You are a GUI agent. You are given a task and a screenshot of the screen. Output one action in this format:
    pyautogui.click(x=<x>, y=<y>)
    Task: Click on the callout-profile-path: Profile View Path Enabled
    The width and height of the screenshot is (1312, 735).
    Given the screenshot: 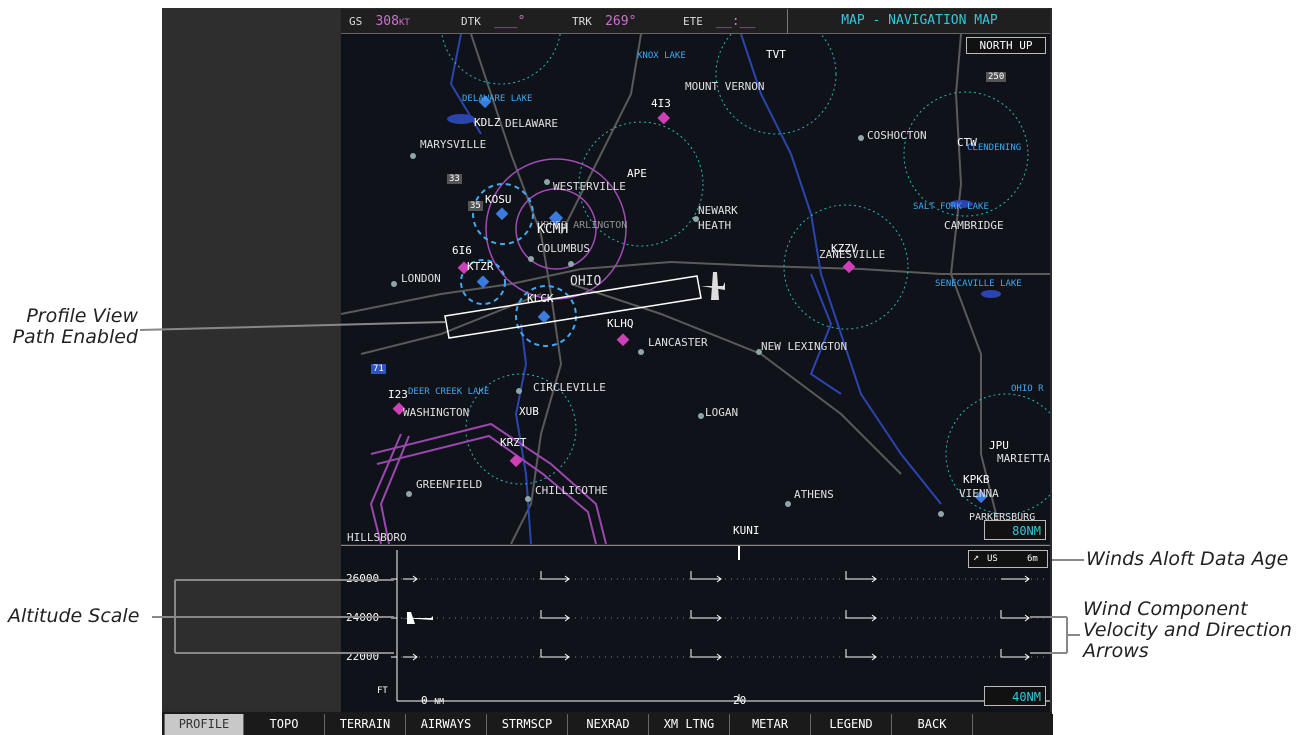 What is the action you would take?
    pyautogui.click(x=75, y=326)
    